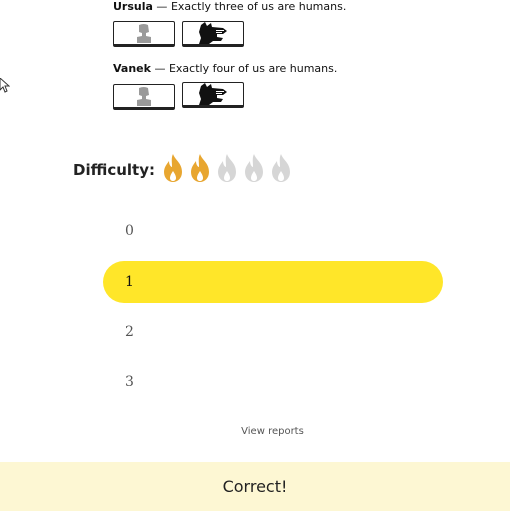 The height and width of the screenshot is (511, 510). What do you see at coordinates (273, 231) in the screenshot?
I see `answer-option: 0` at bounding box center [273, 231].